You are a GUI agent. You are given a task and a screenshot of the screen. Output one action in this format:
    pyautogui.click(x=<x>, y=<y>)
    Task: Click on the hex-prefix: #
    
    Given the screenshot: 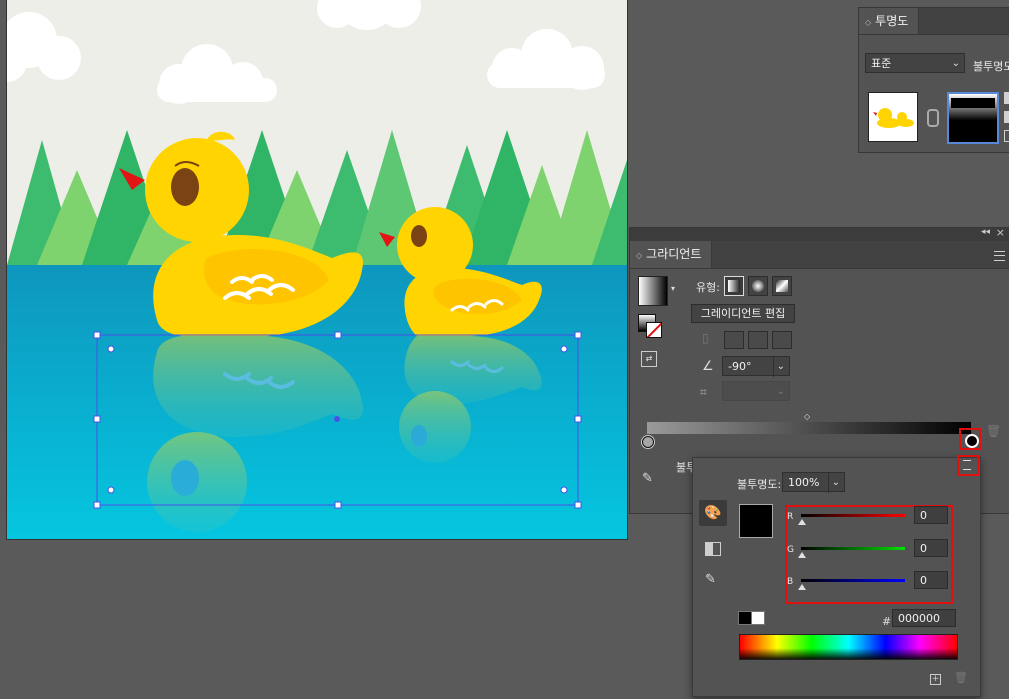 What is the action you would take?
    pyautogui.click(x=887, y=621)
    